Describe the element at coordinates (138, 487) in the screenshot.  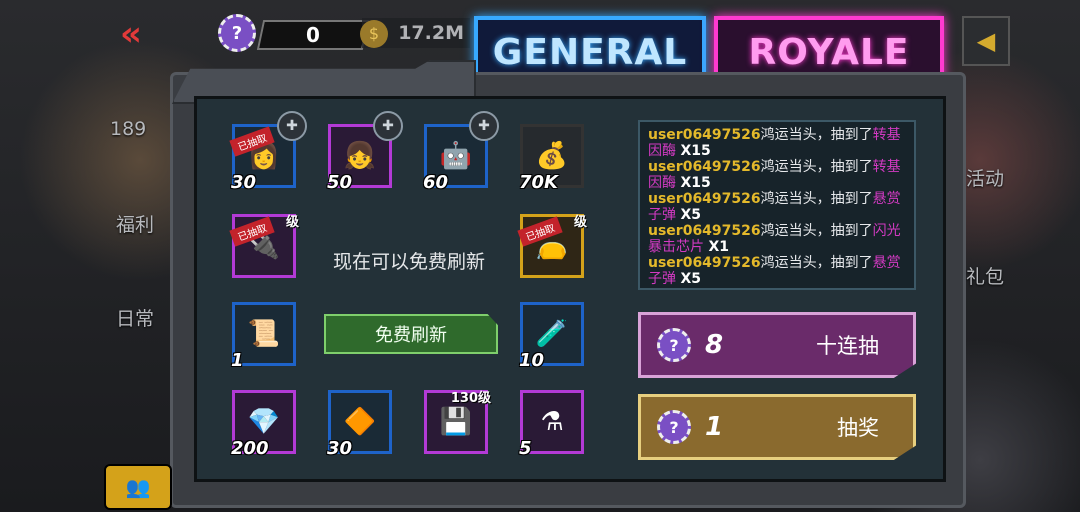
I see `friends-icon: 👥` at that location.